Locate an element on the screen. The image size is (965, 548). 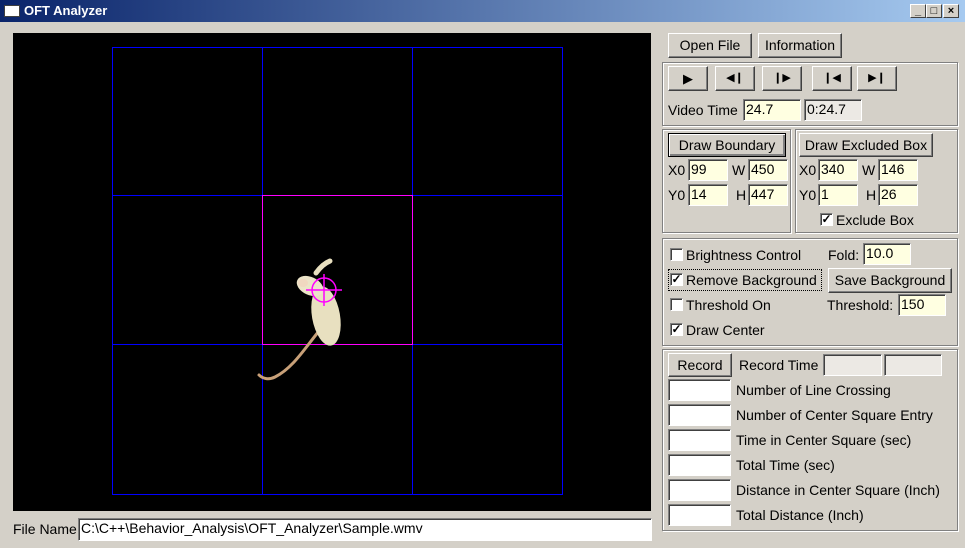
go-start-button: ❙◀ is located at coordinates (832, 78).